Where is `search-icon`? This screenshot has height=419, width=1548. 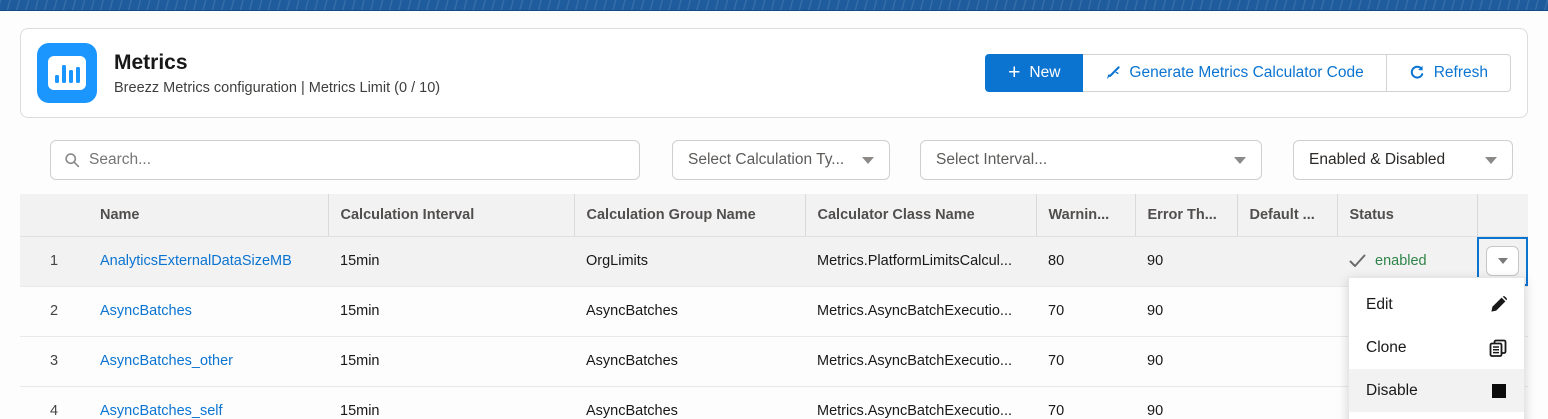 search-icon is located at coordinates (72, 160).